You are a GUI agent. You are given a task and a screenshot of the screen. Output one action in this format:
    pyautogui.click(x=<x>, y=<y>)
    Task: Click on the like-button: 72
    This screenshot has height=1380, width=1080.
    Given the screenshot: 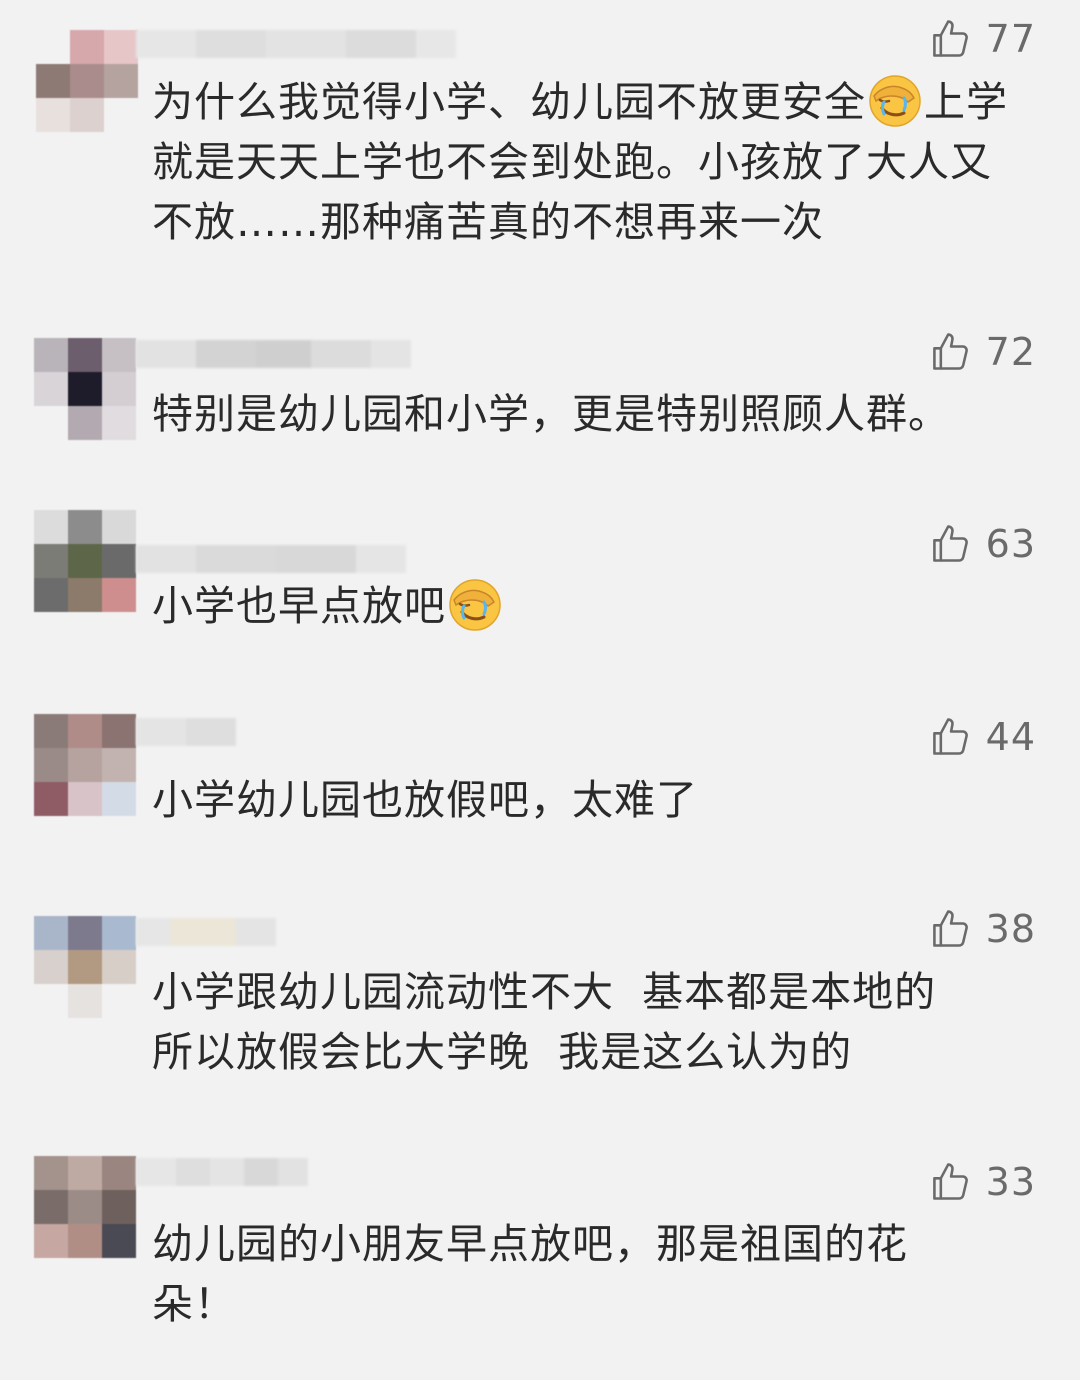 What is the action you would take?
    pyautogui.click(x=982, y=352)
    